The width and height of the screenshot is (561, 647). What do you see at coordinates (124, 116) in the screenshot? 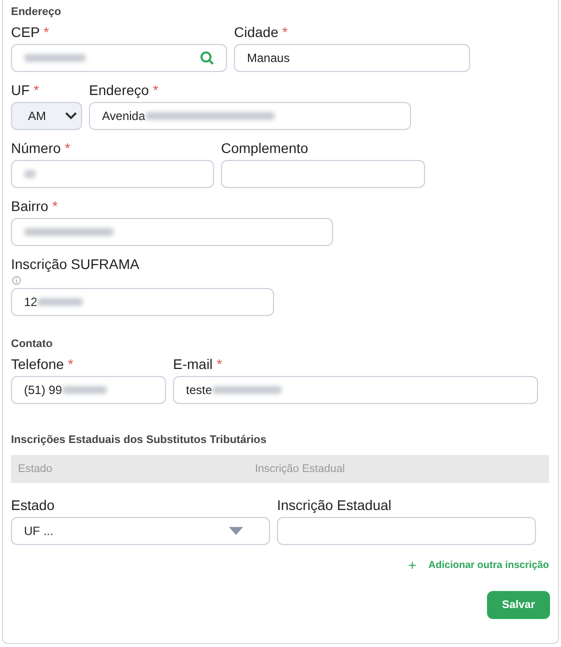
I see `field-value: Avenida` at bounding box center [124, 116].